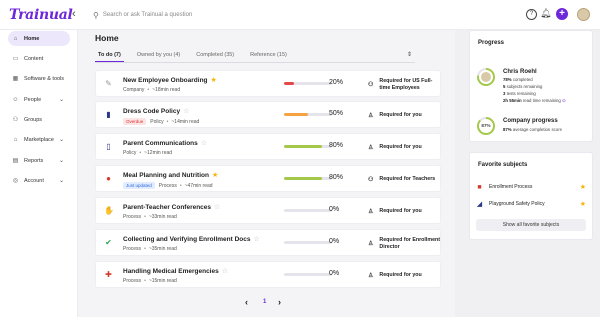  I want to click on sidebar-item-reports: ▤ Reports ⌄, so click(39, 160).